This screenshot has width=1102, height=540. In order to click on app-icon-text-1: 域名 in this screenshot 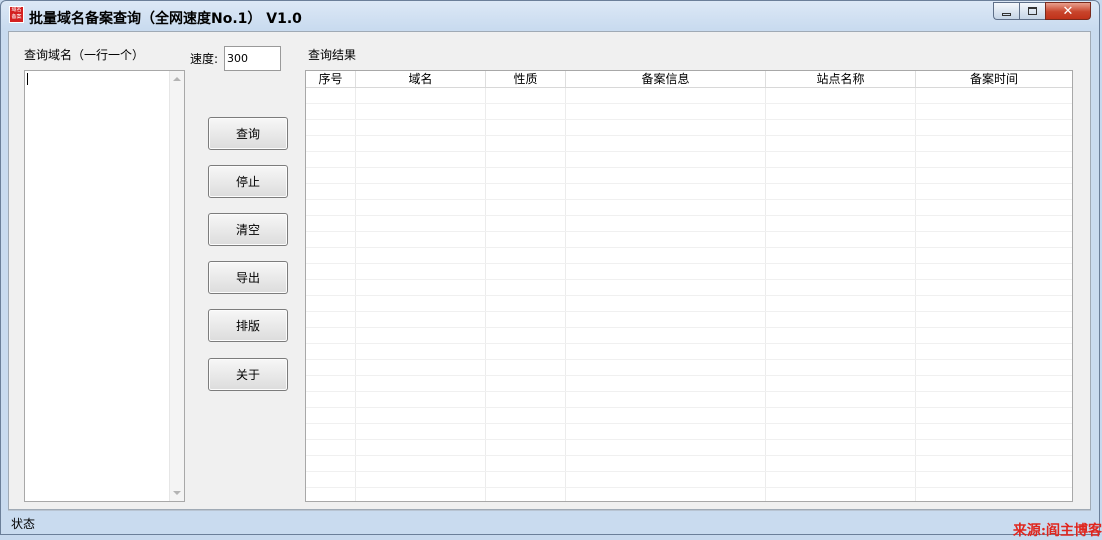, I will do `click(16, 10)`.